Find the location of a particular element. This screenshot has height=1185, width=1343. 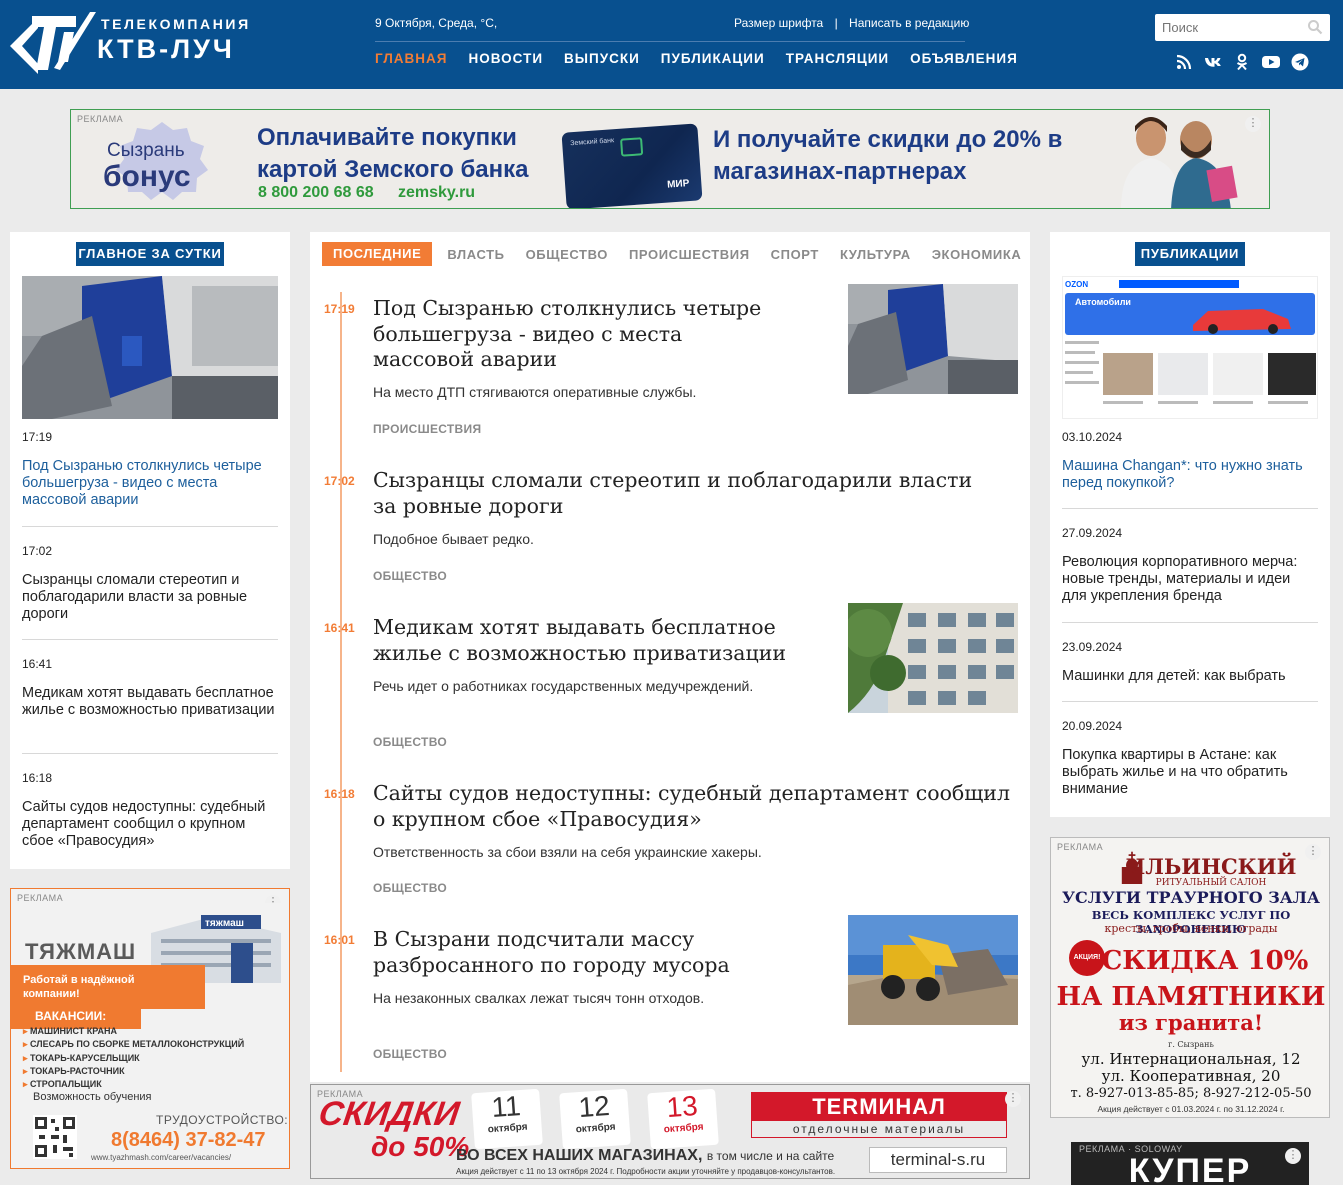

nav-ads: ОБЪЯВЛЕНИЯ is located at coordinates (964, 58).